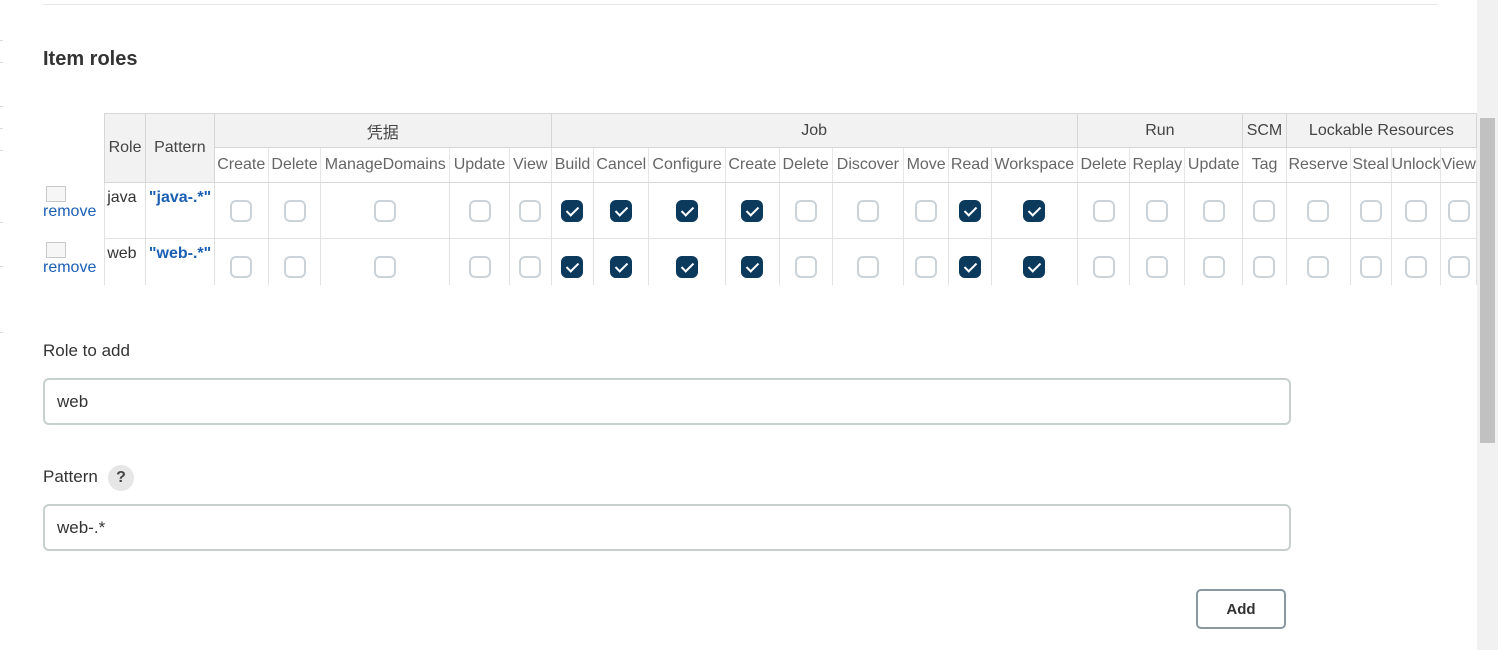 Image resolution: width=1498 pixels, height=650 pixels. Describe the element at coordinates (970, 165) in the screenshot. I see `permission-column-header: Read` at that location.